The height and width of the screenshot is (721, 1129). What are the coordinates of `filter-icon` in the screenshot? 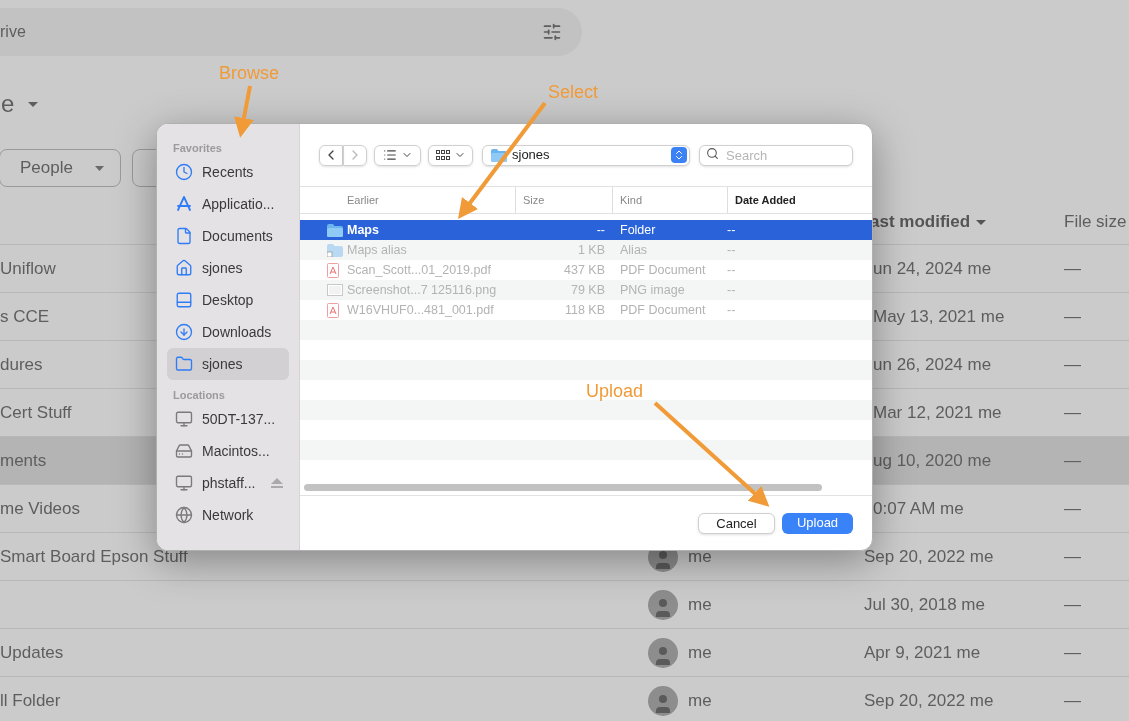 It's located at (552, 32).